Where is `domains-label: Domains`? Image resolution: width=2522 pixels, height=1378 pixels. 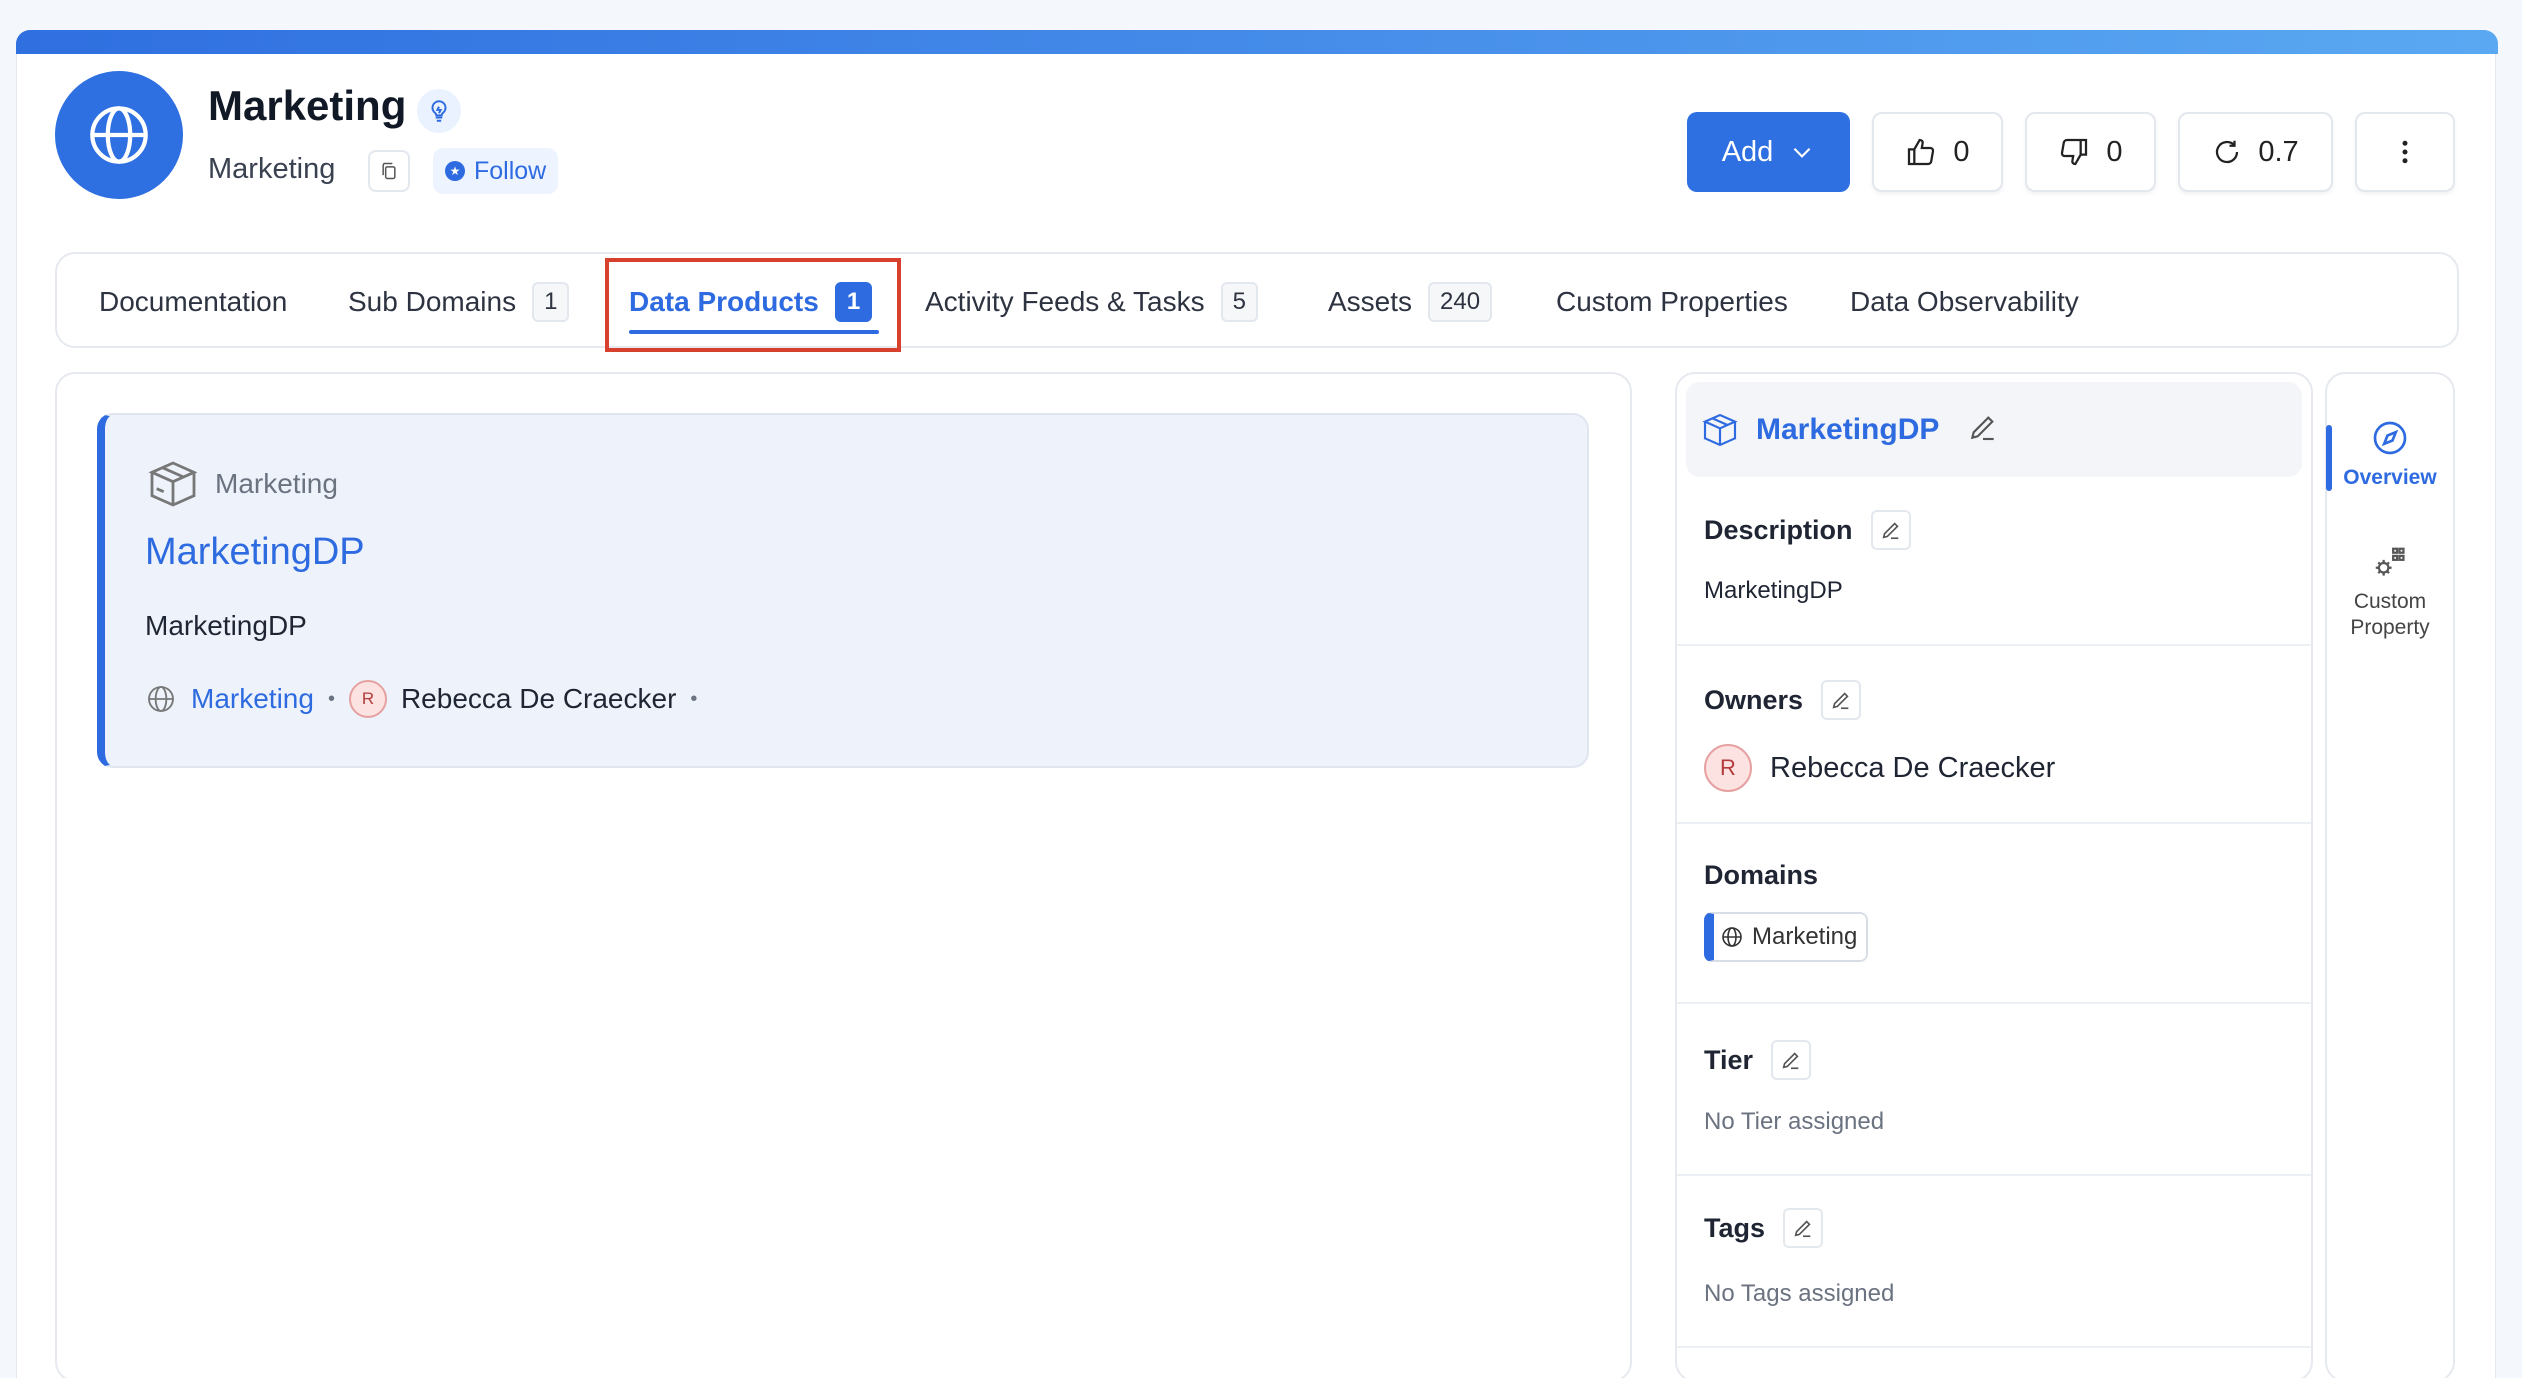 domains-label: Domains is located at coordinates (1761, 875).